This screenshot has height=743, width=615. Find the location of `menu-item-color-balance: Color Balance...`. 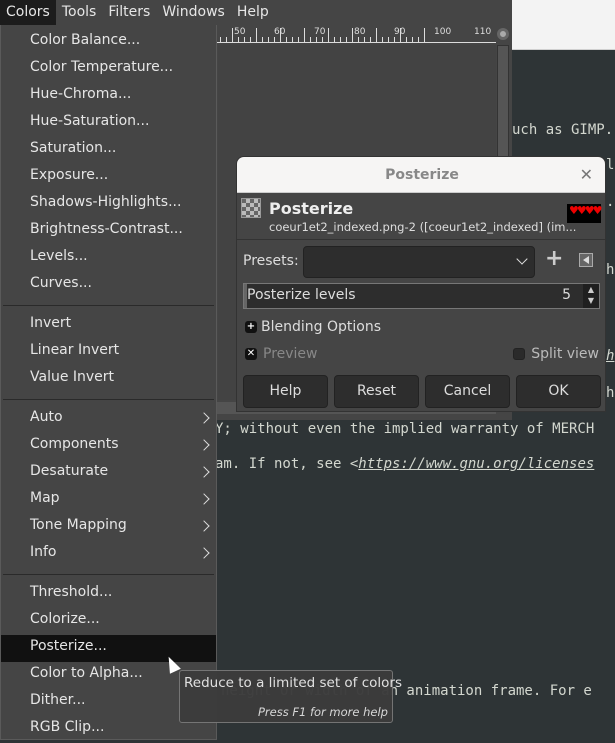

menu-item-color-balance: Color Balance... is located at coordinates (108, 42).